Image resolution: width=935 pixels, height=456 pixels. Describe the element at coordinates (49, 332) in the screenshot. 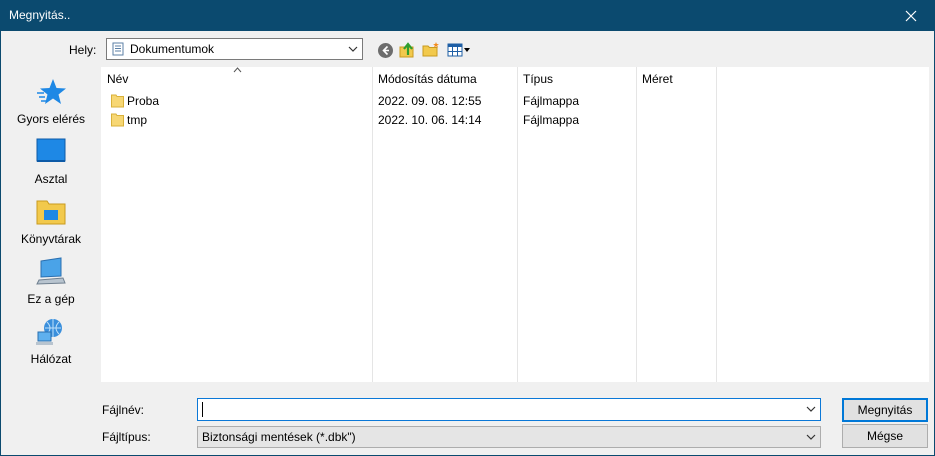

I see `network-icon` at that location.